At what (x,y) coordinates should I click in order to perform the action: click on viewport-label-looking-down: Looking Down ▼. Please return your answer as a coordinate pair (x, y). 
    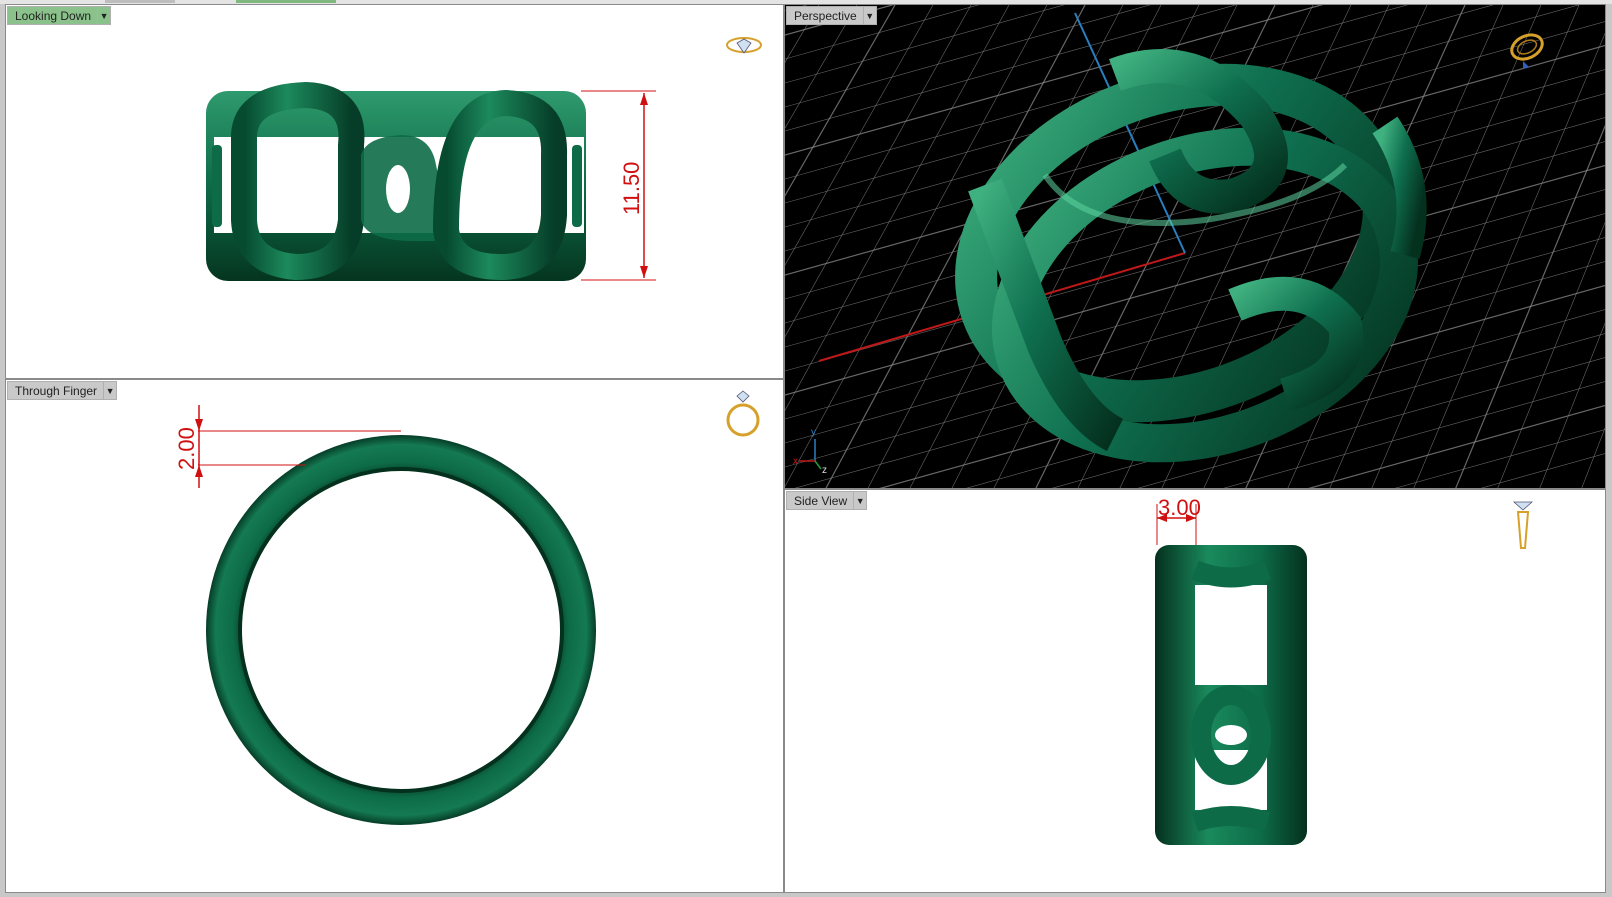
    Looking at the image, I should click on (59, 15).